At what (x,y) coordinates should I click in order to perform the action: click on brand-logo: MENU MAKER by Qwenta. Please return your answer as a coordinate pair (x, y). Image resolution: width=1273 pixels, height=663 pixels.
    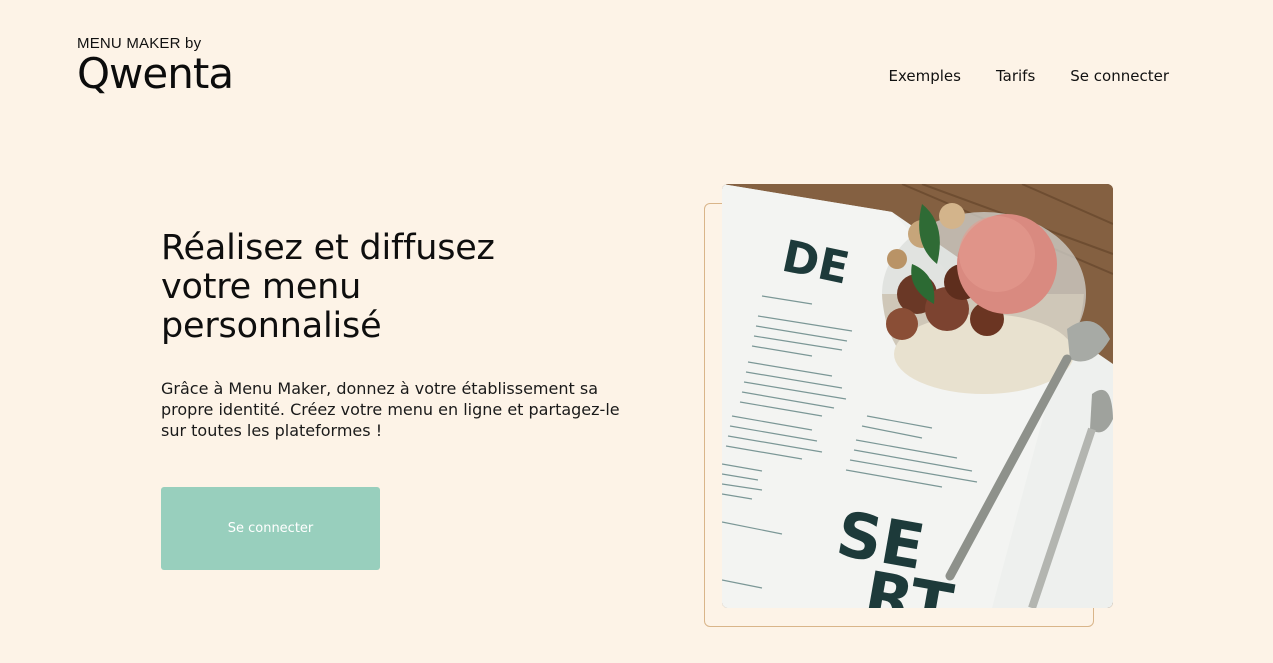
    Looking at the image, I should click on (155, 67).